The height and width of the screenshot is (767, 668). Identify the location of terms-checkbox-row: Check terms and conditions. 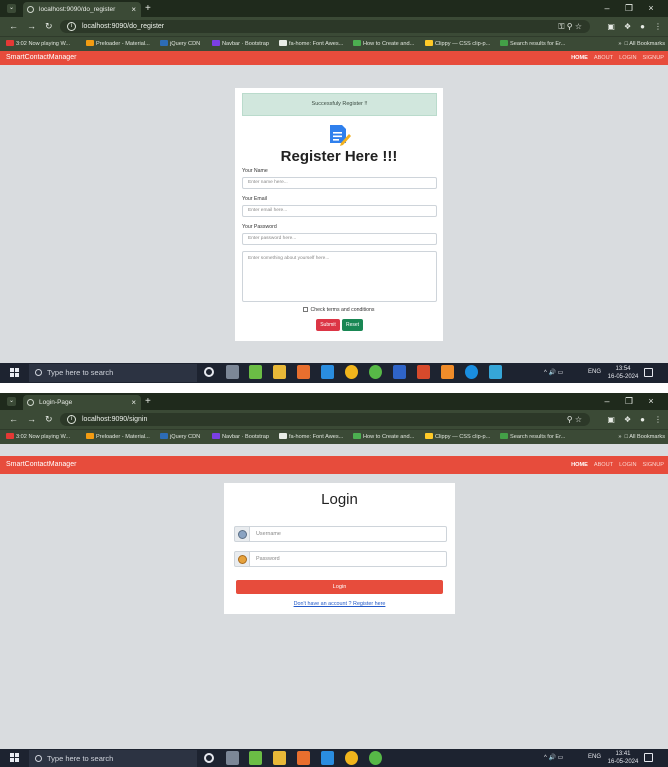
(339, 310).